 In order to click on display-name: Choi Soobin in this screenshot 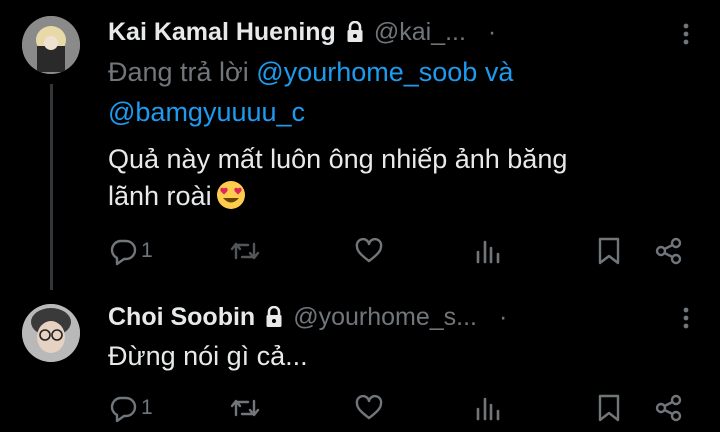, I will do `click(181, 317)`.